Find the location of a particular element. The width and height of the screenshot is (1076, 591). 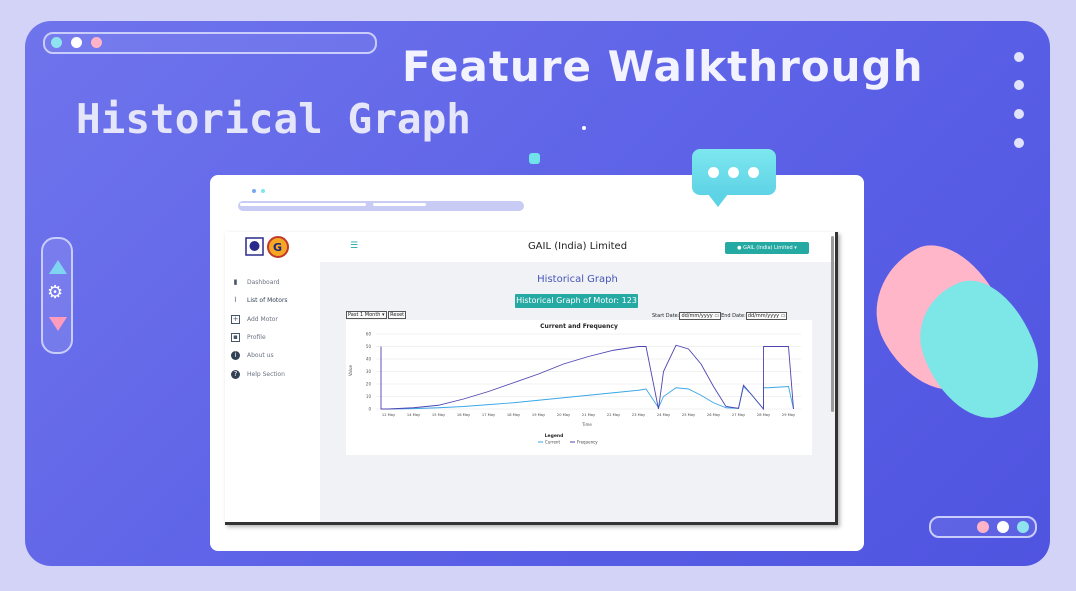

sidebar-item-dashboard: ▮ Dashboard is located at coordinates (255, 282).